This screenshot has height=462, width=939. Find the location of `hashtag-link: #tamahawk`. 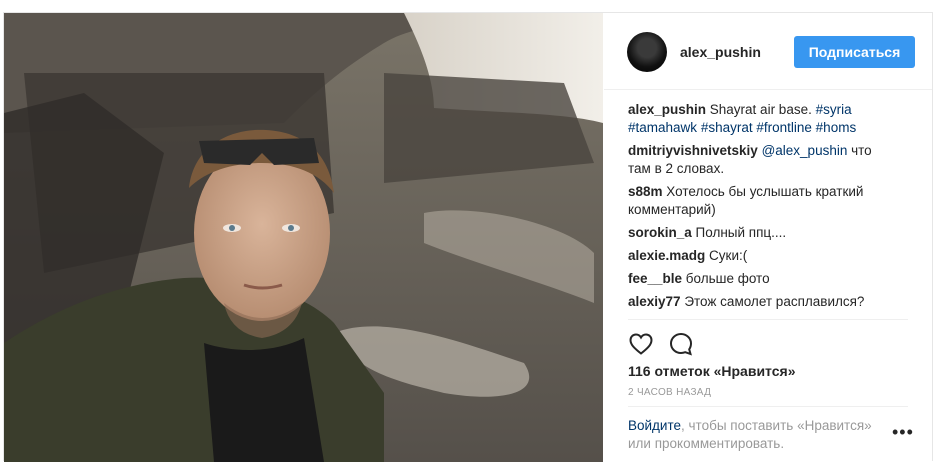

hashtag-link: #tamahawk is located at coordinates (662, 127).